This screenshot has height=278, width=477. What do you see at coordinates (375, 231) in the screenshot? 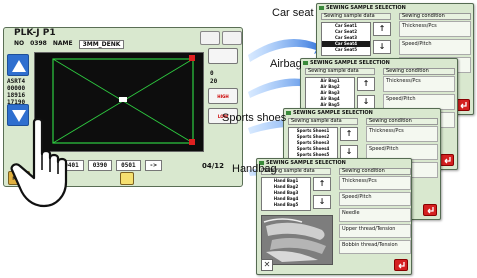
I see `upper-thread-field: Upper thread/Tension` at bounding box center [375, 231].